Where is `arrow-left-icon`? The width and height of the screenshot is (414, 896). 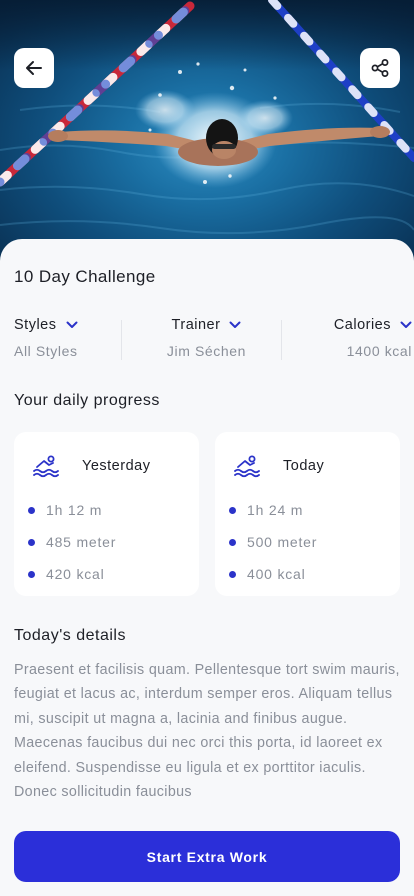
arrow-left-icon is located at coordinates (34, 68).